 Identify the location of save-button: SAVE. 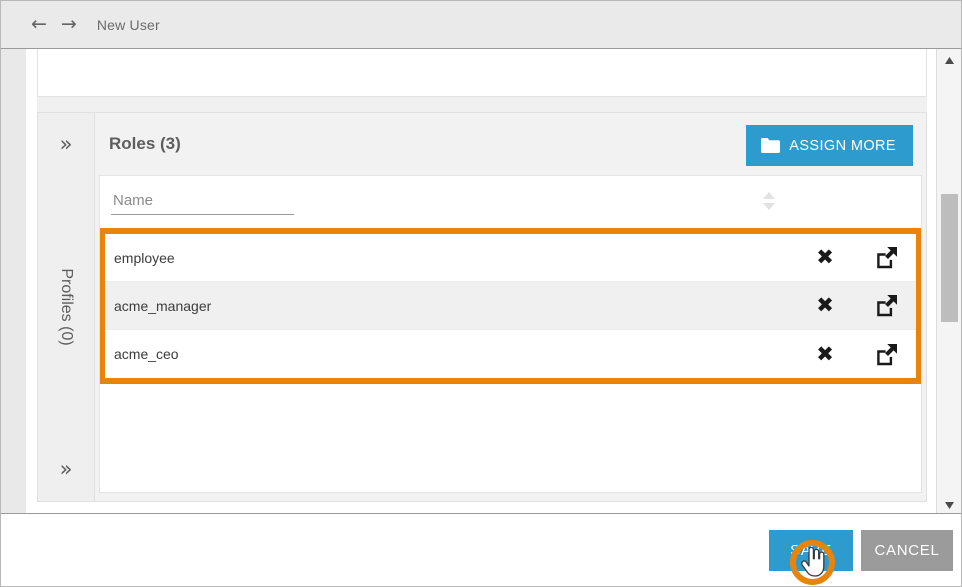
(811, 550).